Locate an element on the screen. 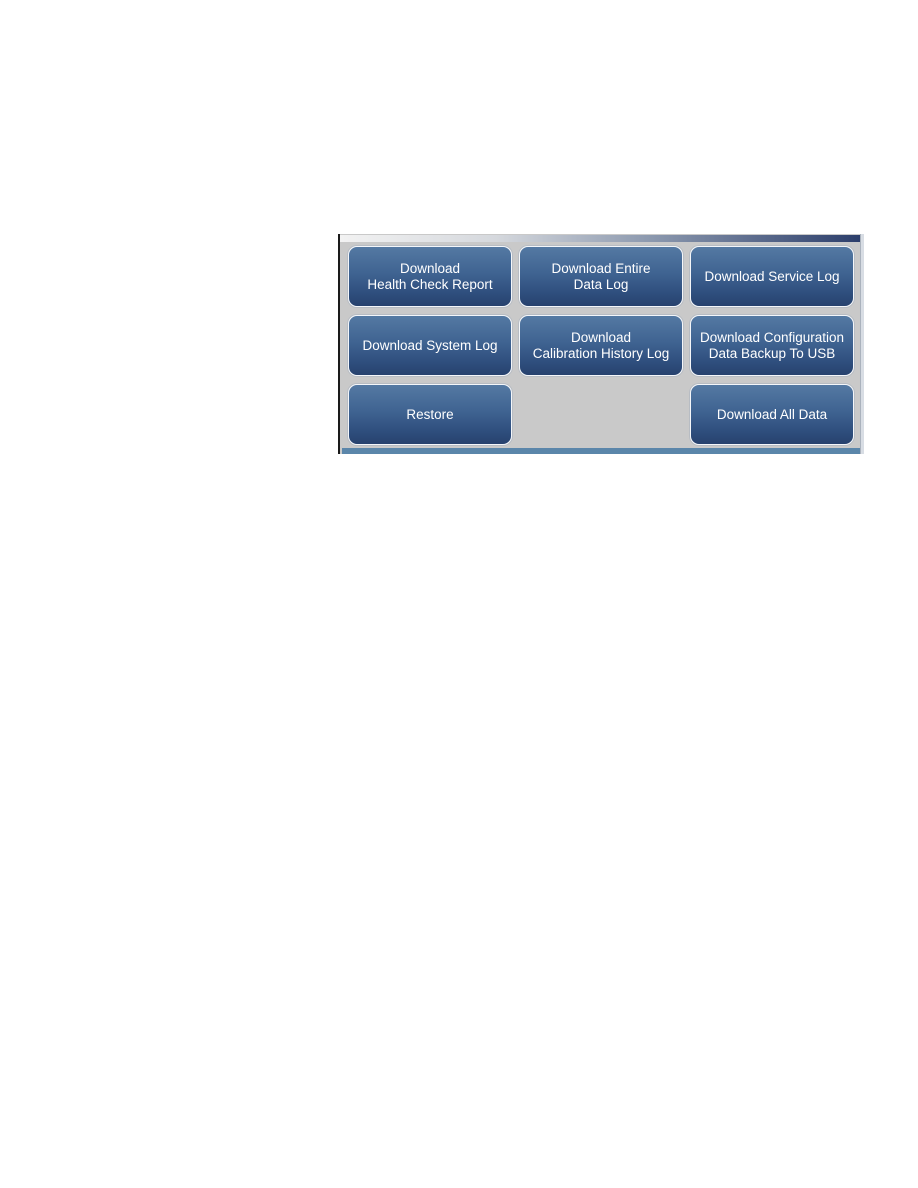 The width and height of the screenshot is (918, 1188). empty-slot is located at coordinates (601, 414).